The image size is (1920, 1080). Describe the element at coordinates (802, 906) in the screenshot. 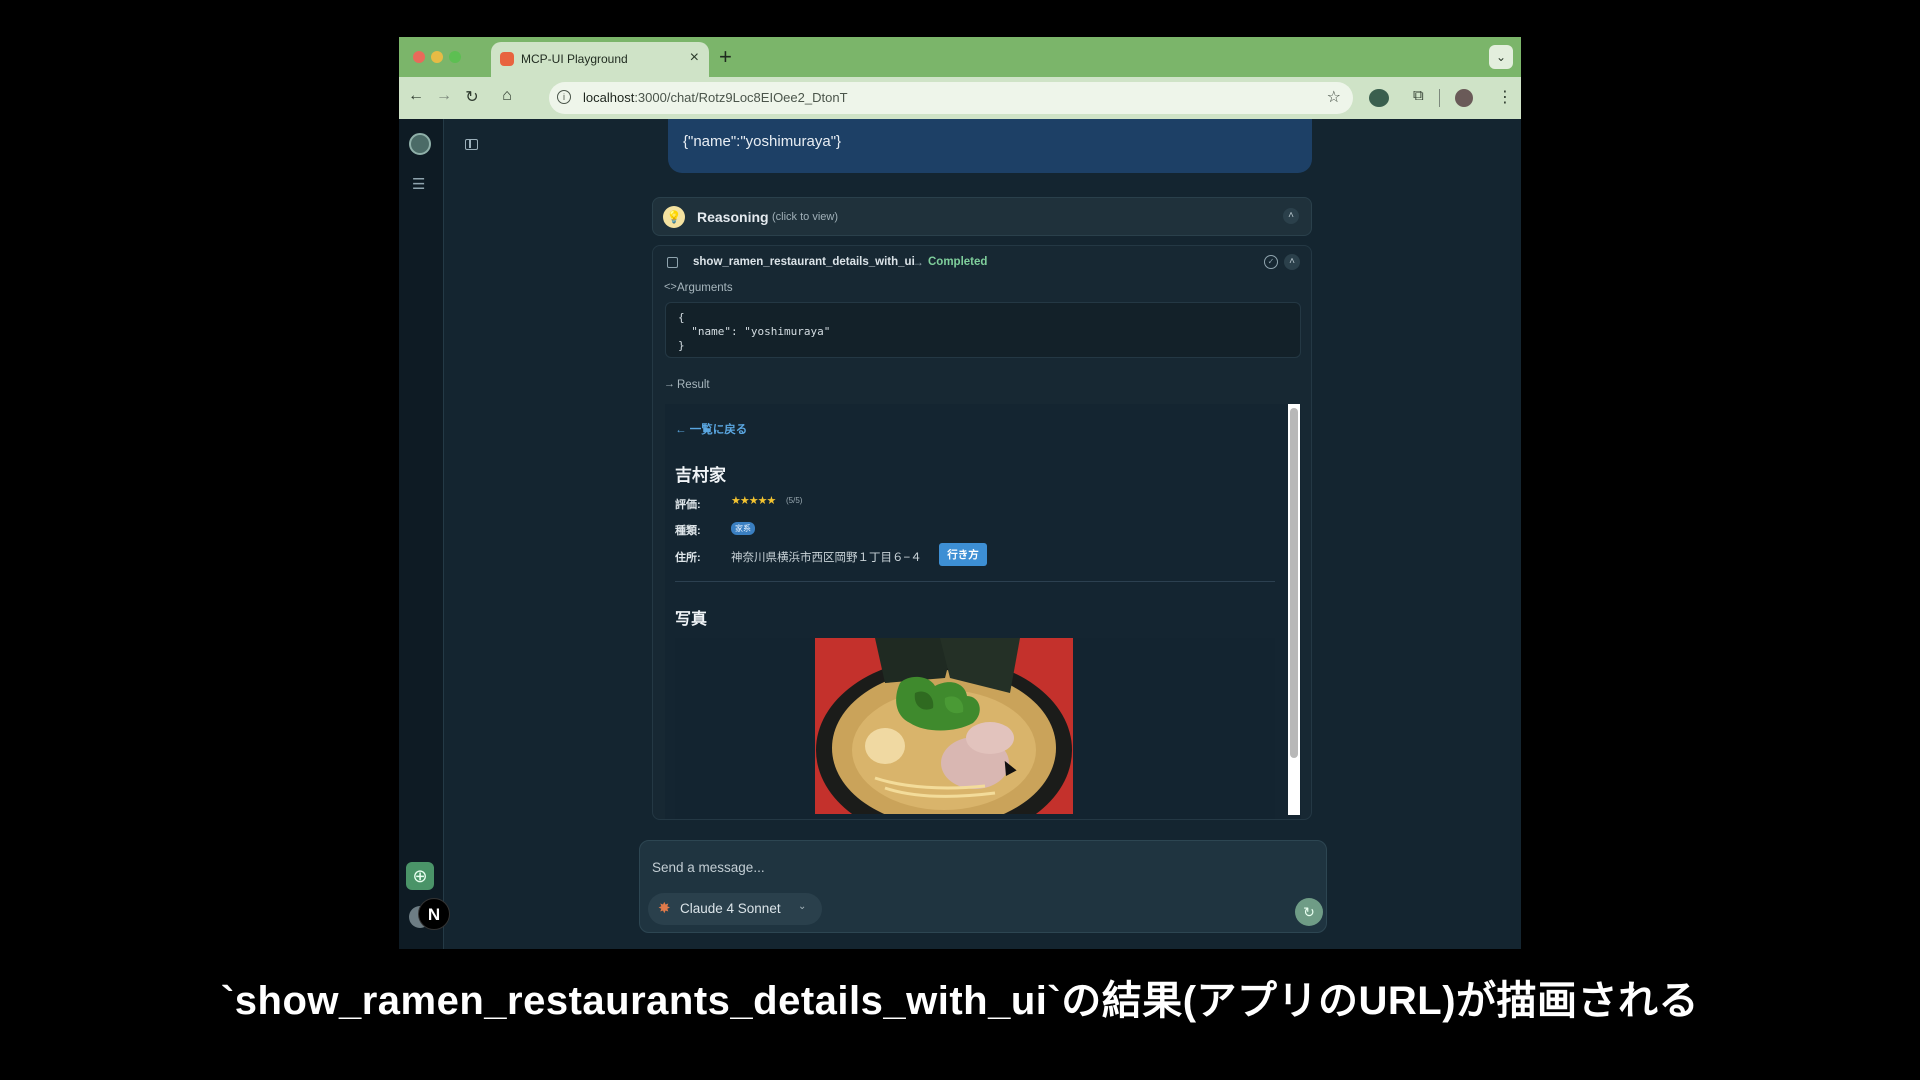

I see `chevron-down-icon: ⌄` at that location.